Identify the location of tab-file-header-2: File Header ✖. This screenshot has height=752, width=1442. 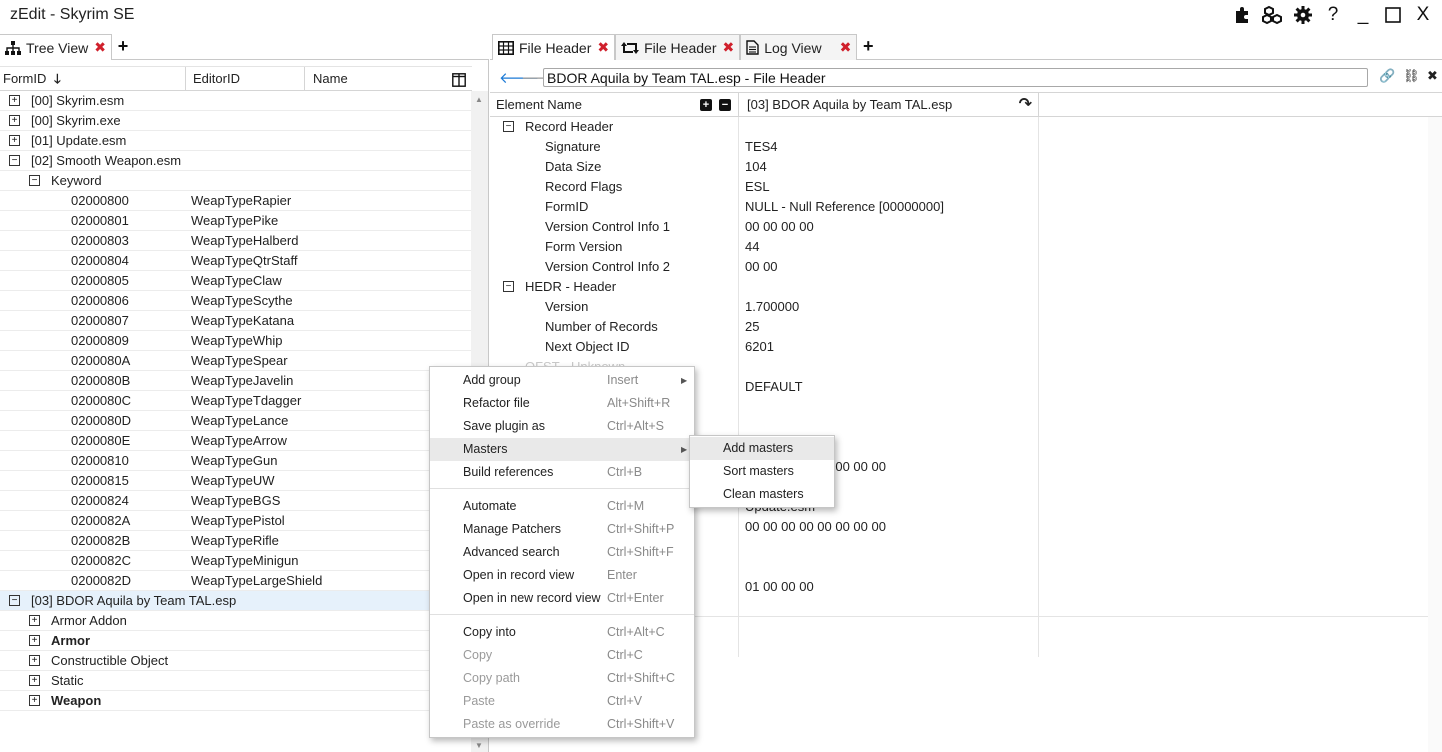
(678, 47).